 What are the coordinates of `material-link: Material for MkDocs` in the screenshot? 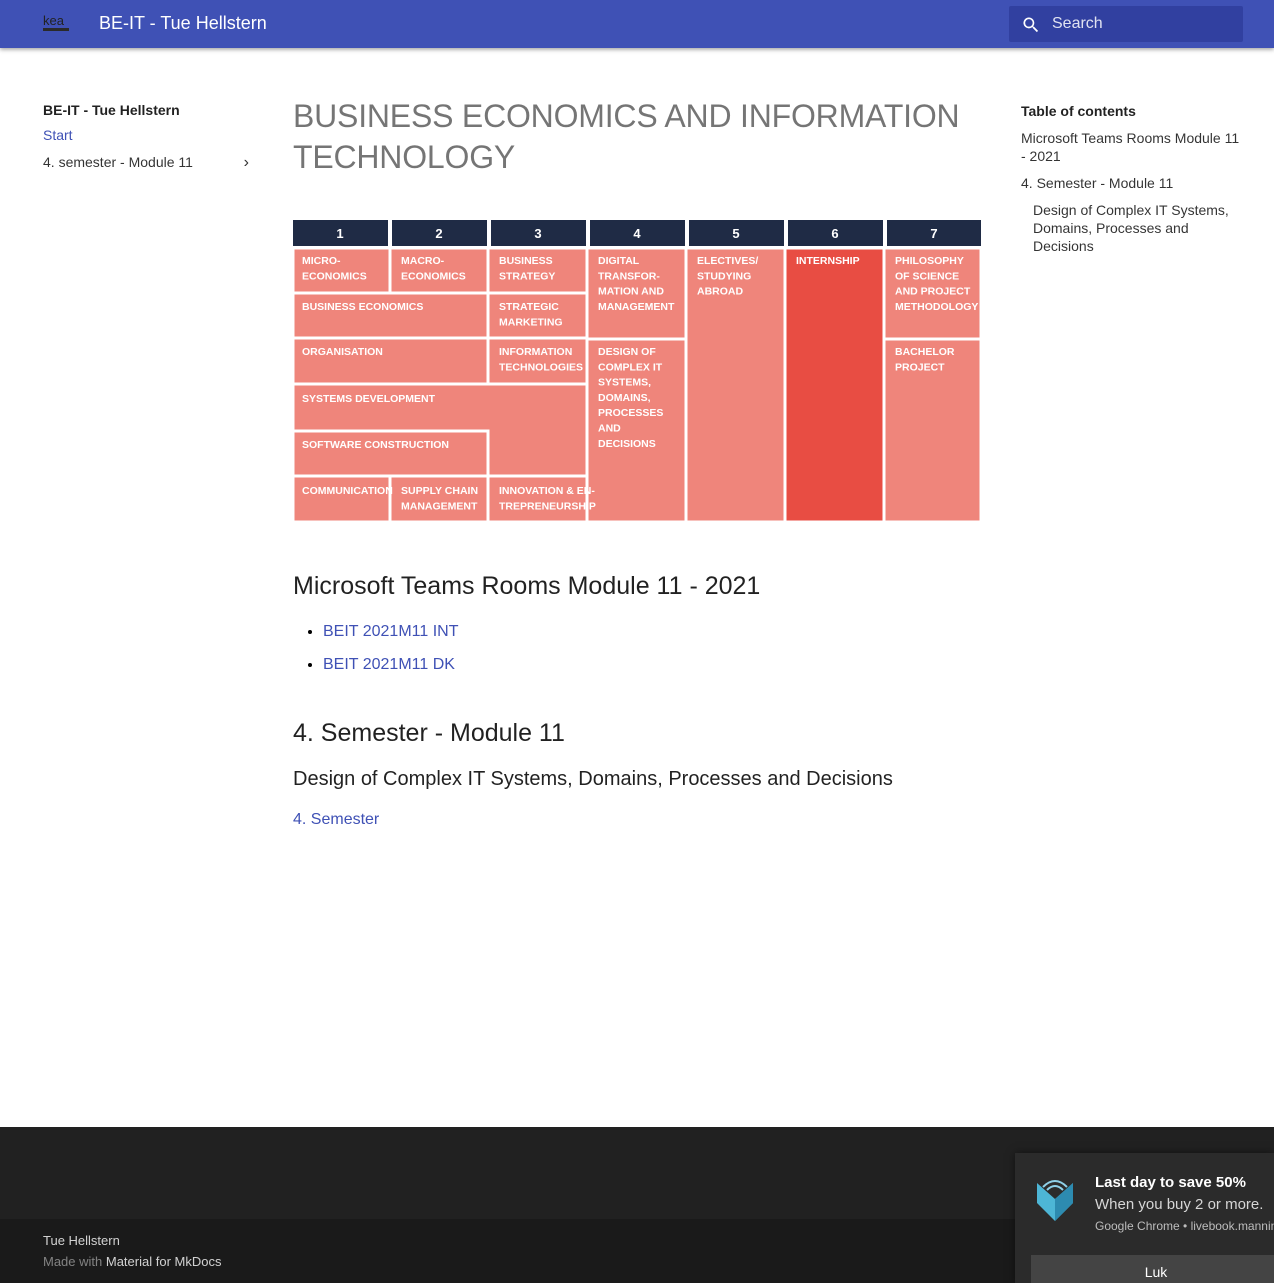 It's located at (164, 1261).